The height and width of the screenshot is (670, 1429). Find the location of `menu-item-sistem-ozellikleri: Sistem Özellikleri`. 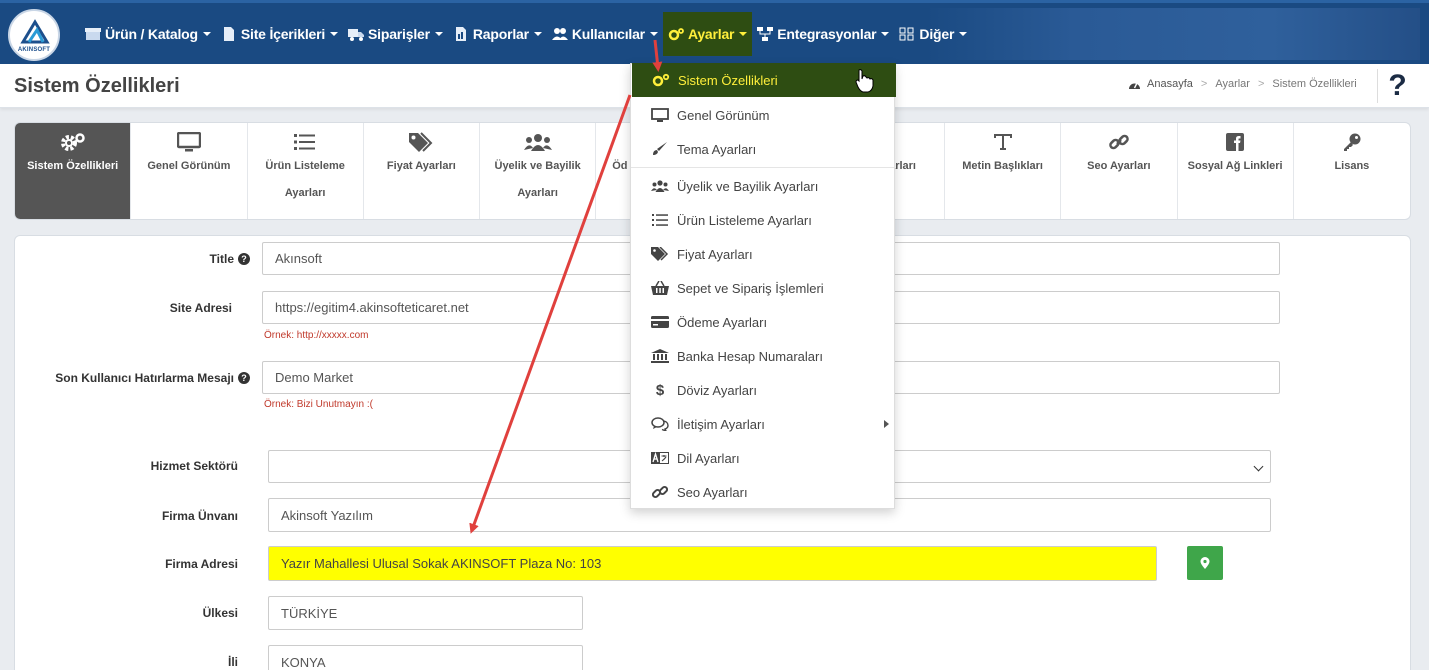

menu-item-sistem-ozellikleri: Sistem Özellikleri is located at coordinates (764, 80).